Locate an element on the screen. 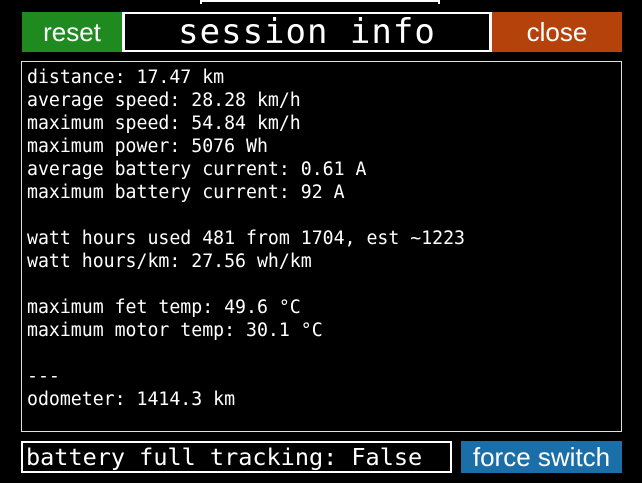 This screenshot has width=642, height=483. battery-tracking-status: battery full tracking: False is located at coordinates (236, 457).